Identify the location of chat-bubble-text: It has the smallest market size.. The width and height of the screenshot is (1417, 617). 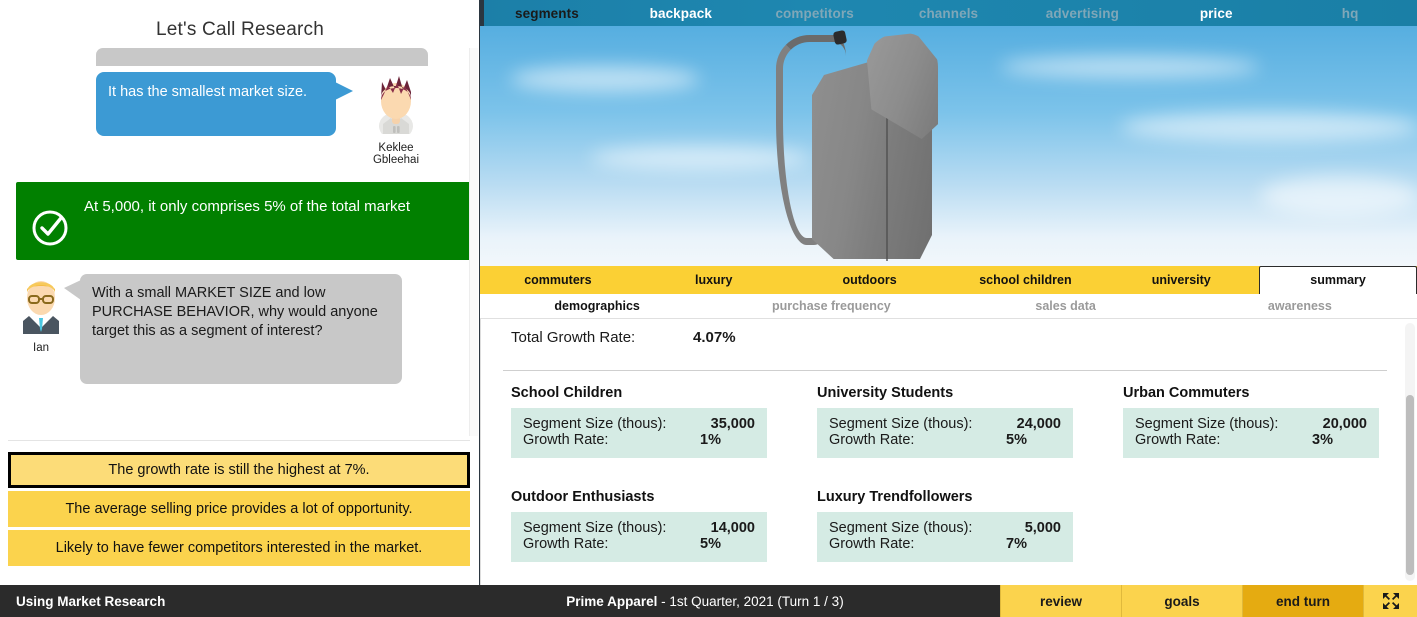
(208, 92).